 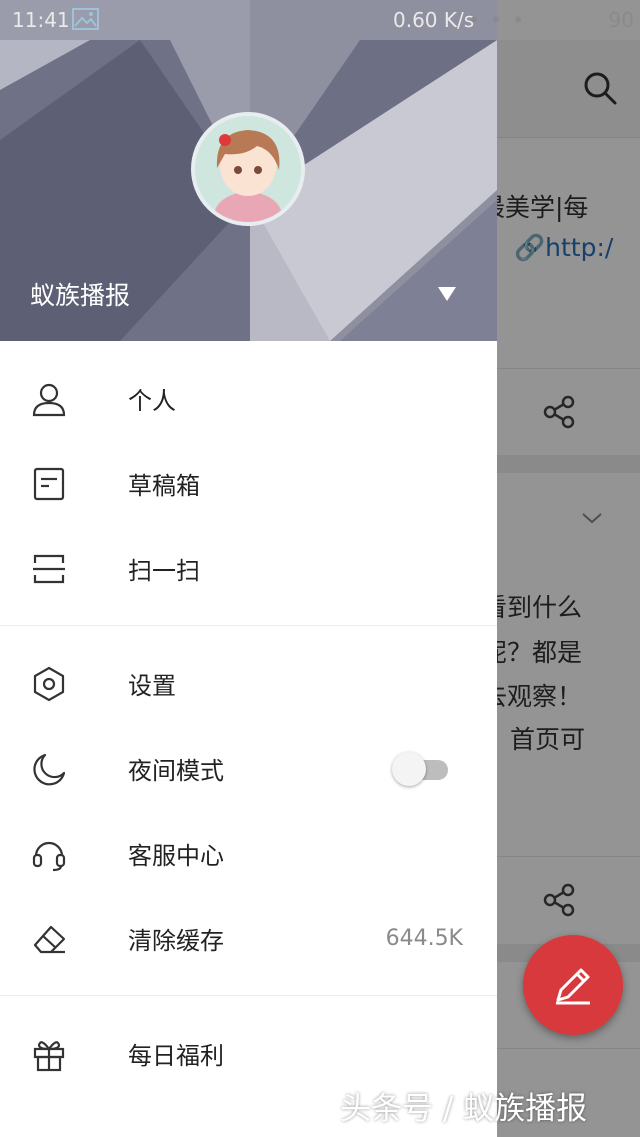 What do you see at coordinates (85, 19) in the screenshot?
I see `image-icon` at bounding box center [85, 19].